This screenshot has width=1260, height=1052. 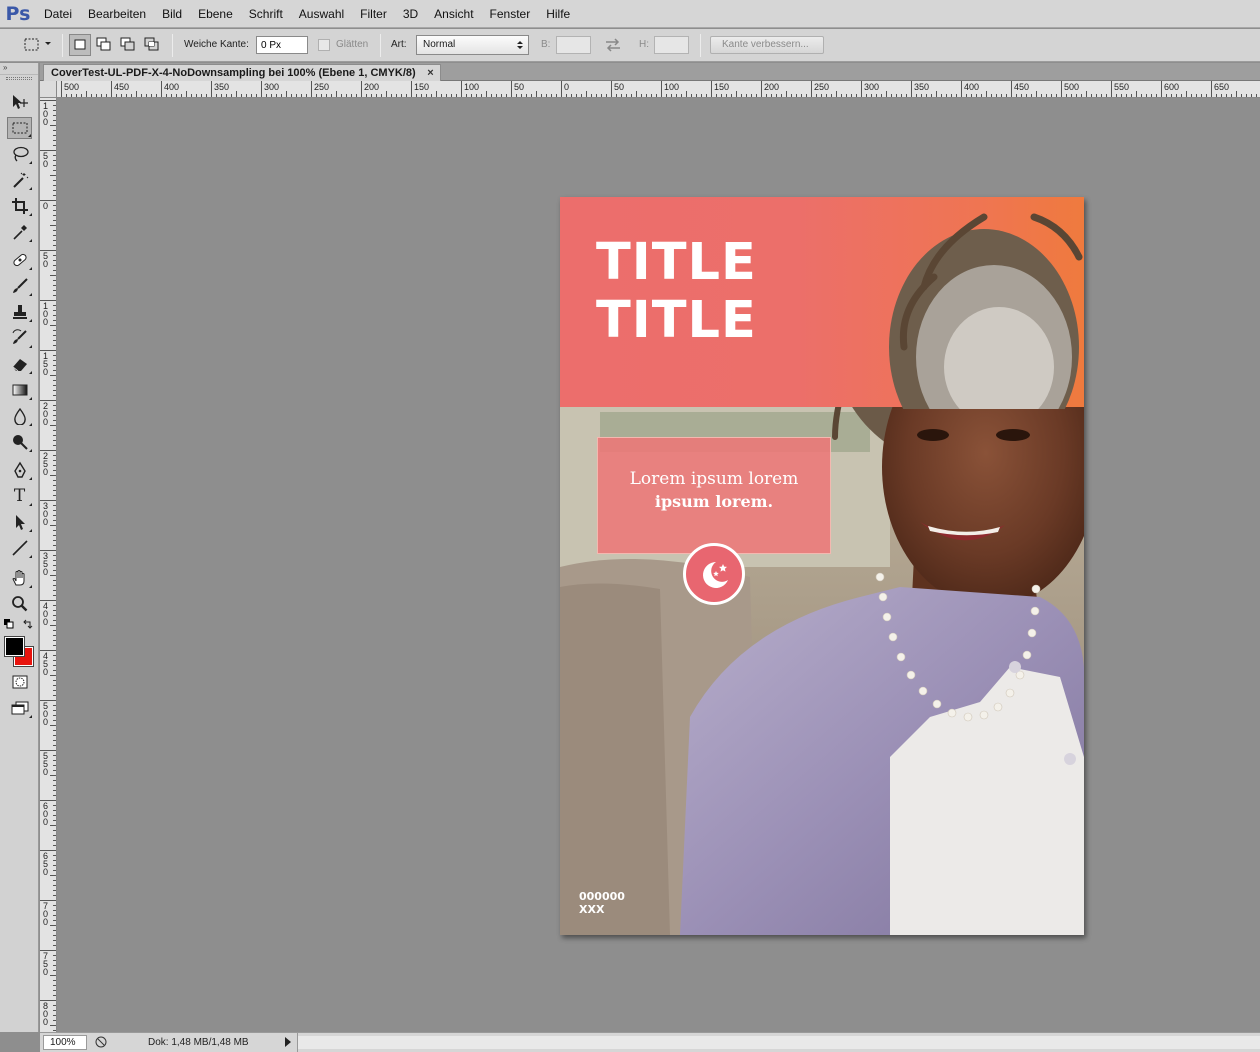 I want to click on photoshop-logo: Ps, so click(x=18, y=13).